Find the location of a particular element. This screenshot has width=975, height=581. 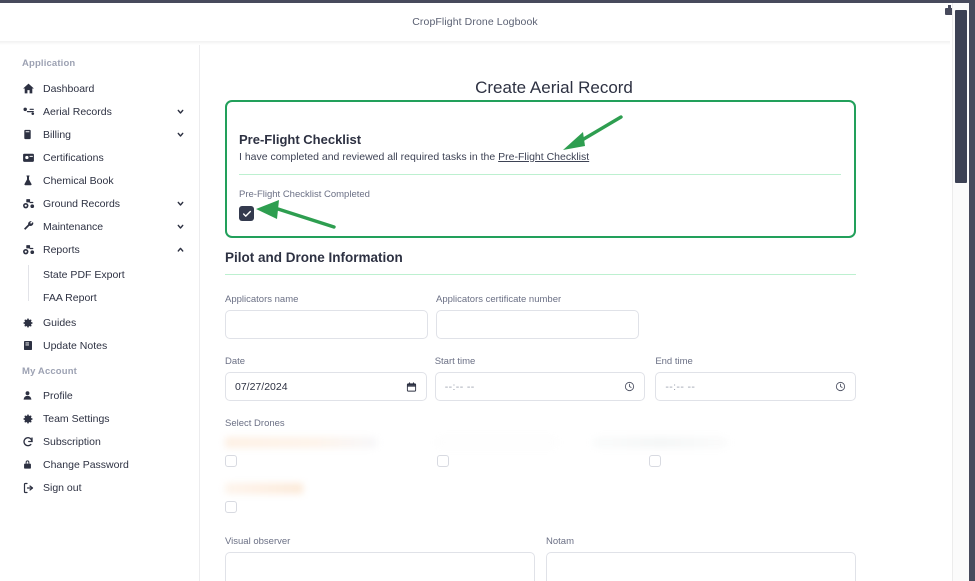

sidebar-item-chemical-book: Chemical Book is located at coordinates (100, 180).